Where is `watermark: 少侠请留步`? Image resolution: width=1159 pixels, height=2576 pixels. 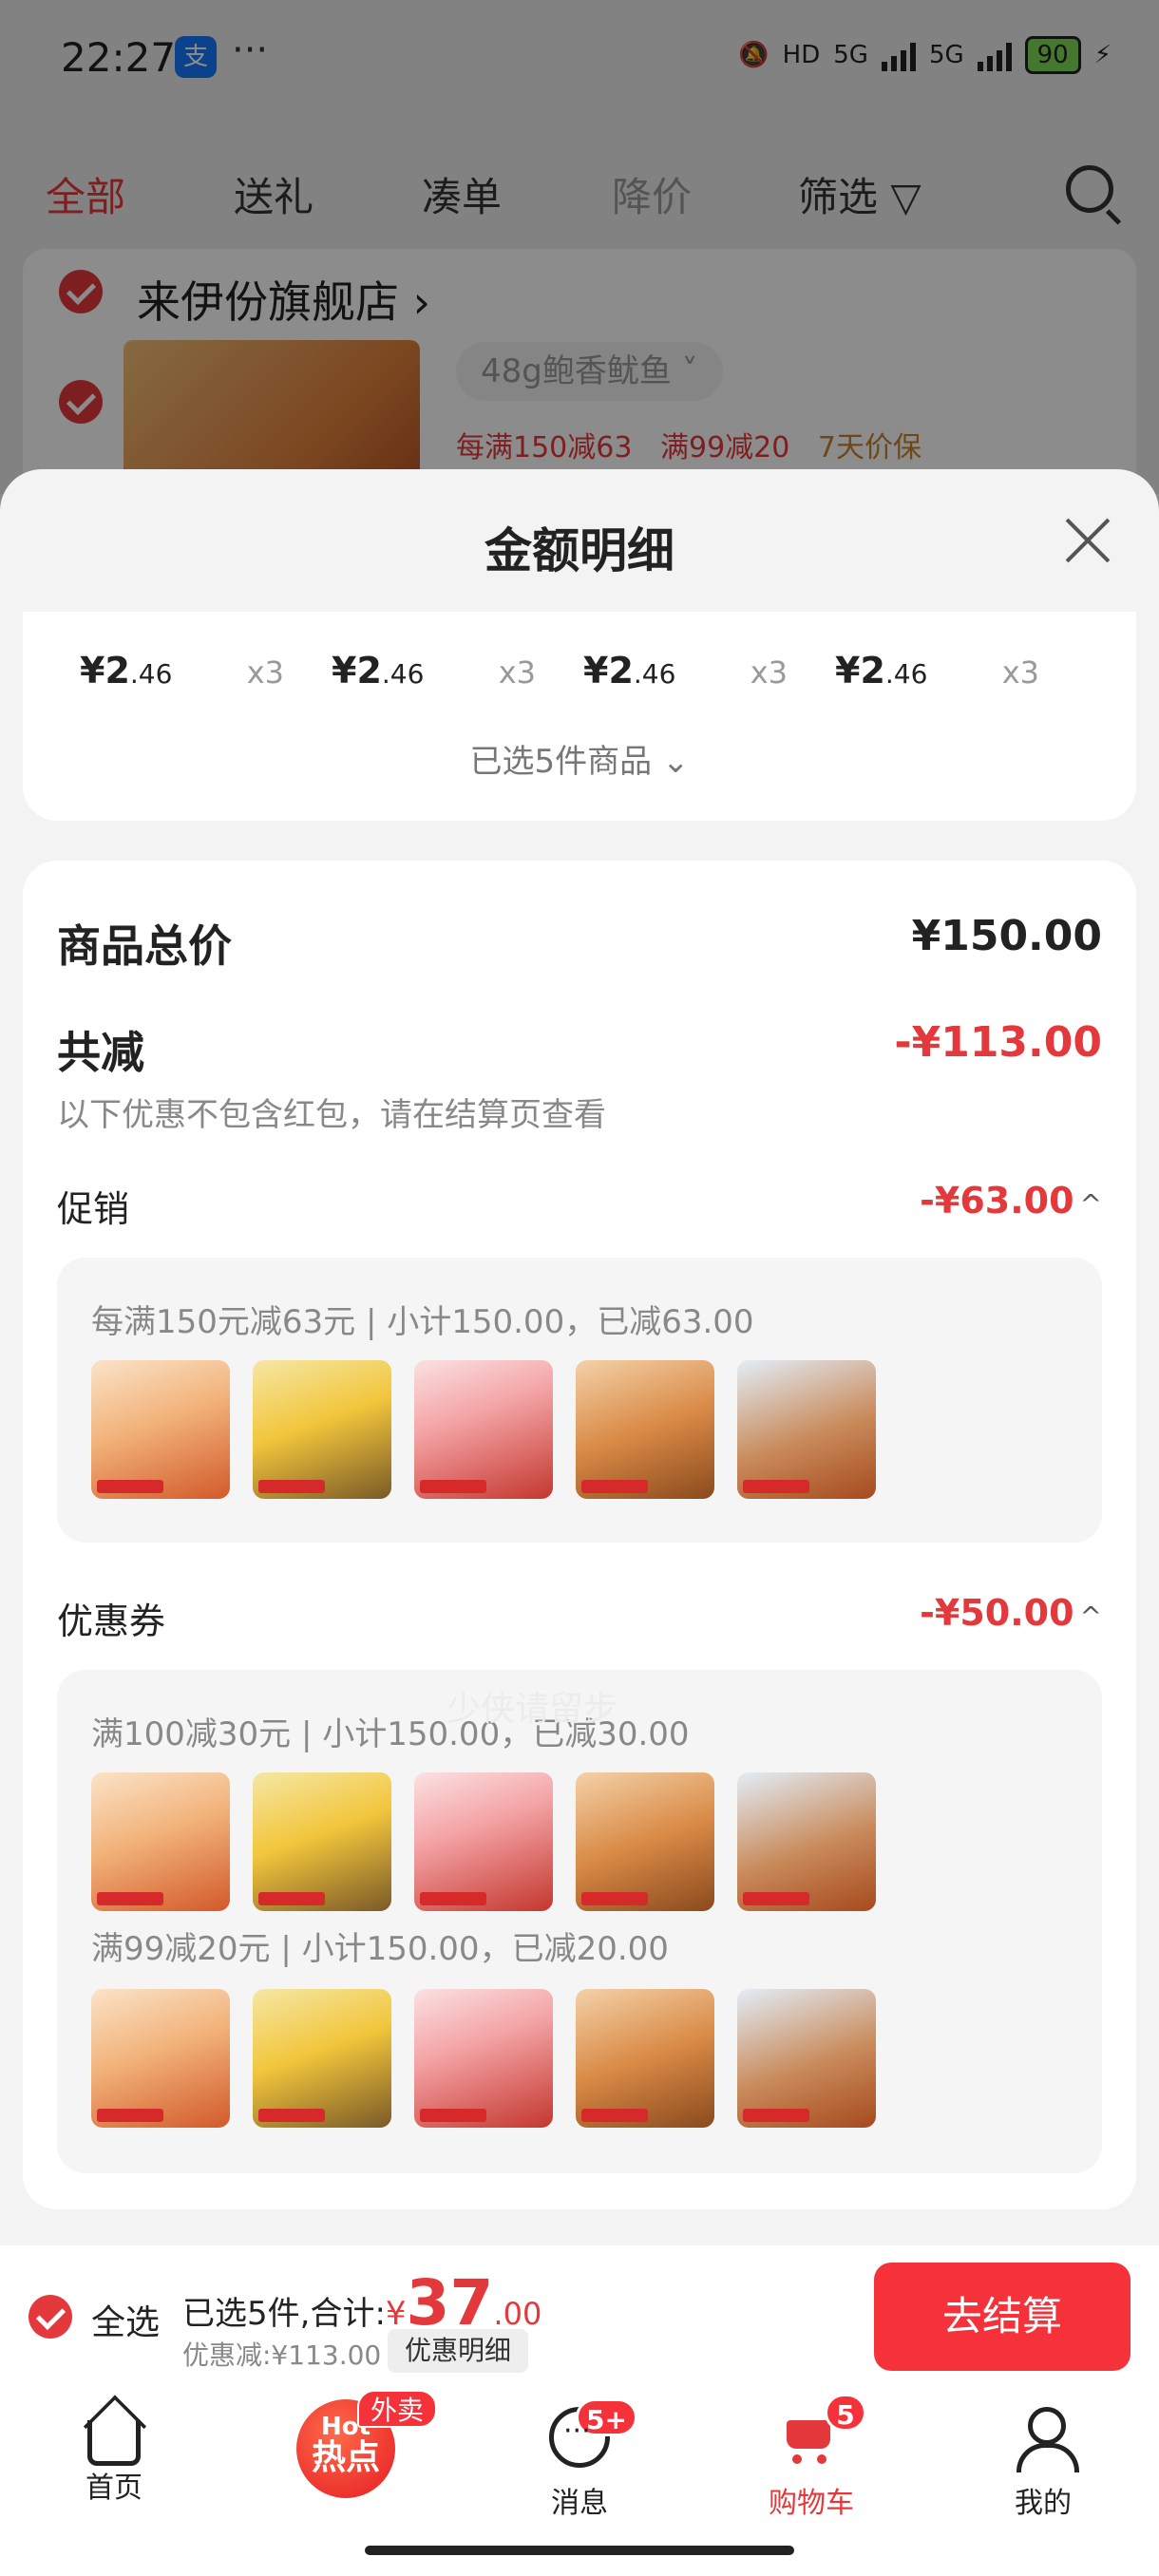 watermark: 少侠请留步 is located at coordinates (532, 1709).